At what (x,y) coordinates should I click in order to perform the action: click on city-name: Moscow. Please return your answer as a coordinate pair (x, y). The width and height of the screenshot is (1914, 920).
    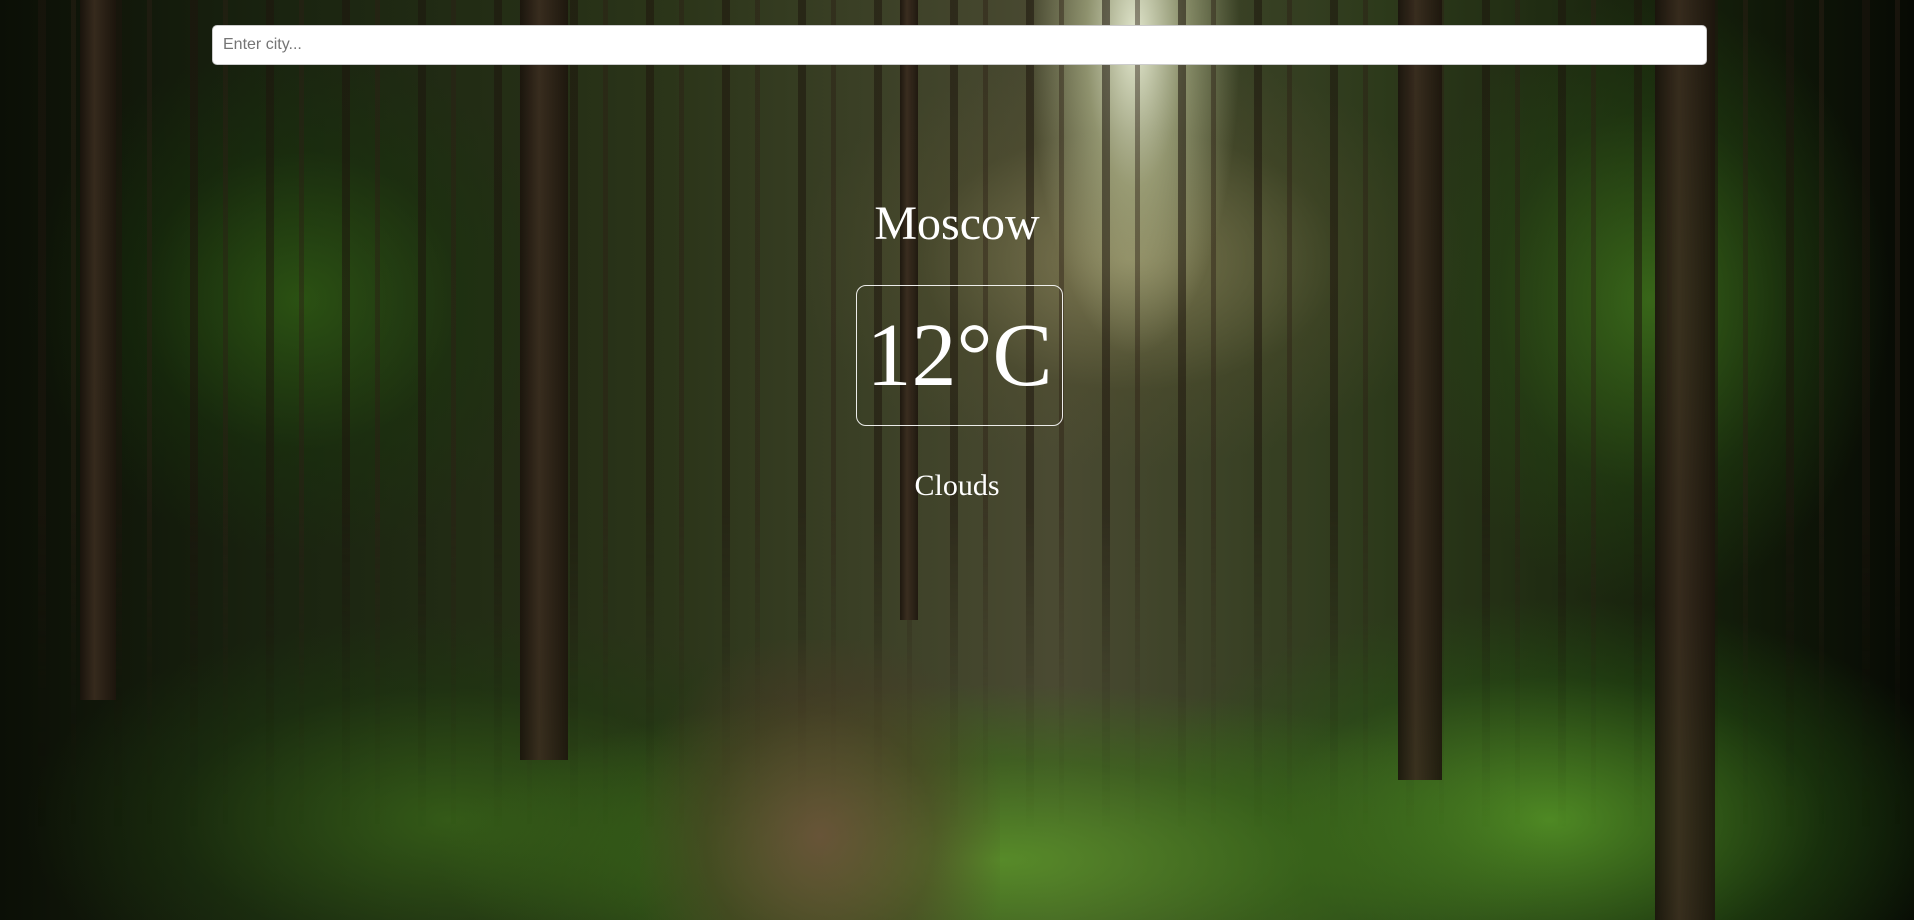
    Looking at the image, I should click on (957, 223).